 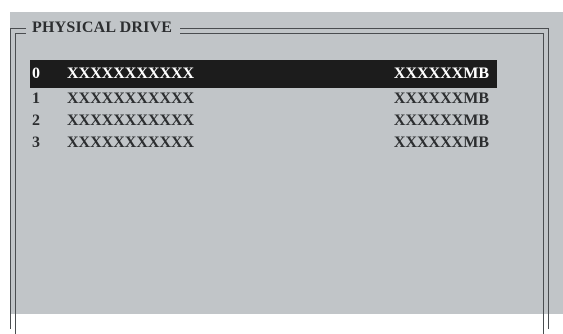 I want to click on drive-row-3: 3 XXXXXXXXXXX XXXXXXMB, so click(x=263, y=143).